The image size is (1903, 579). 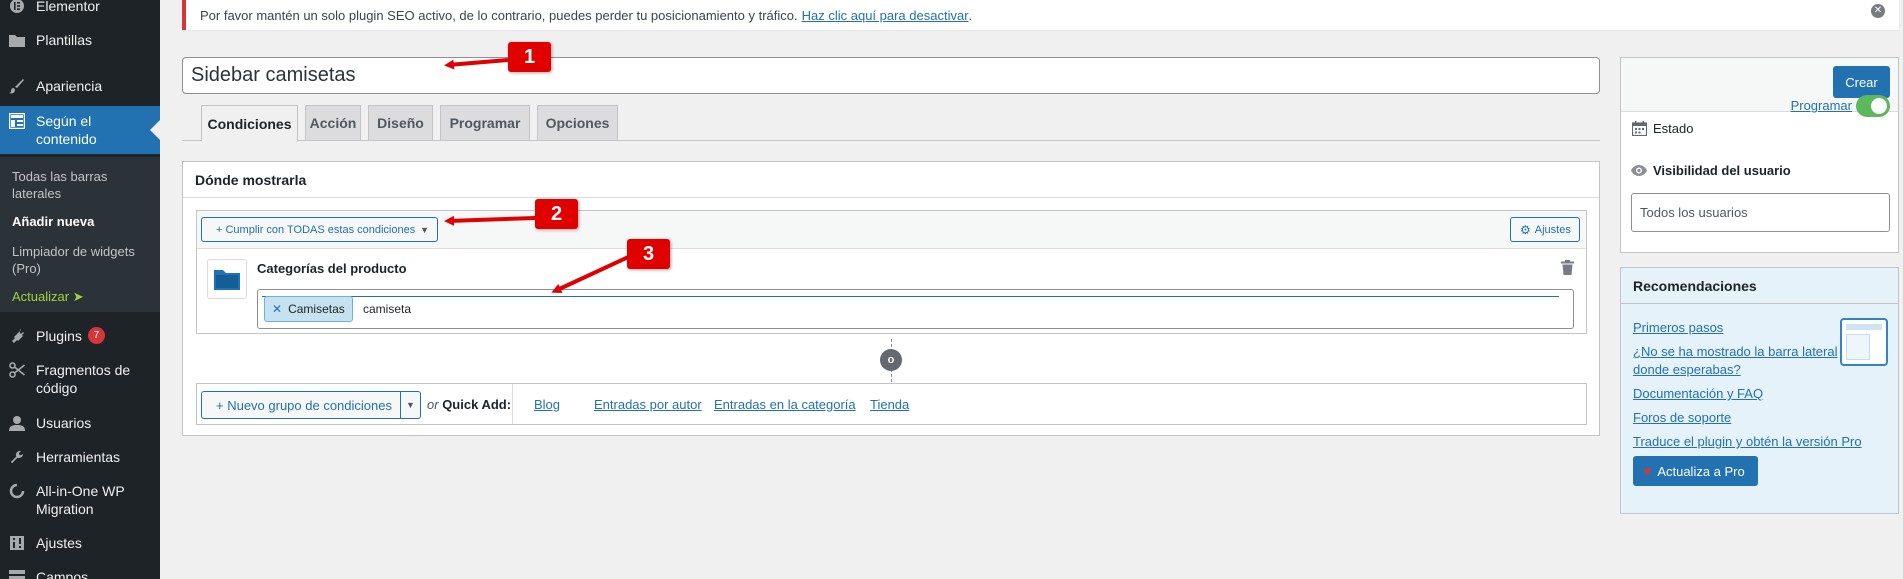 What do you see at coordinates (529, 57) in the screenshot?
I see `callout-1: 1` at bounding box center [529, 57].